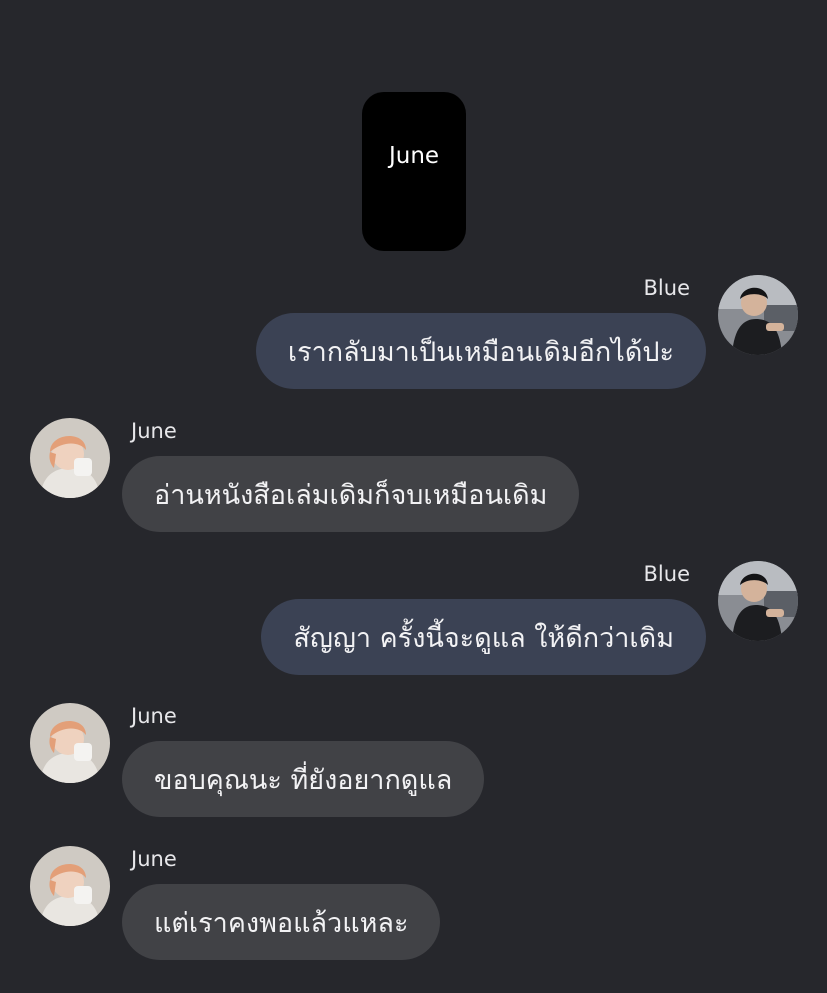  Describe the element at coordinates (483, 637) in the screenshot. I see `message-bubble: สัญญา ครั้งนี้จะดูแล ให้ดีกว่าเดิม` at that location.